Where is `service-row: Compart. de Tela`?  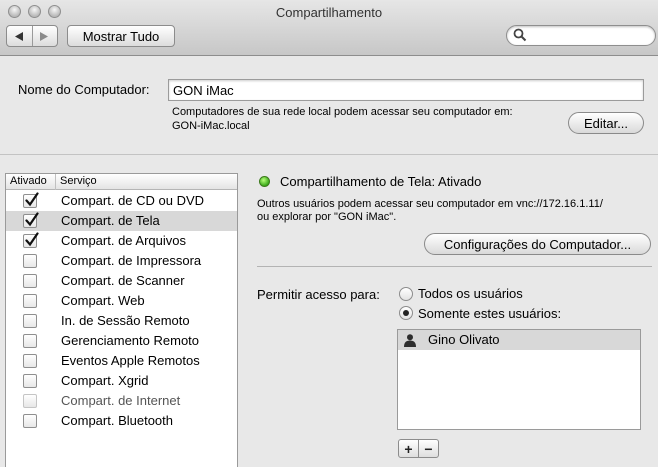 service-row: Compart. de Tela is located at coordinates (121, 221).